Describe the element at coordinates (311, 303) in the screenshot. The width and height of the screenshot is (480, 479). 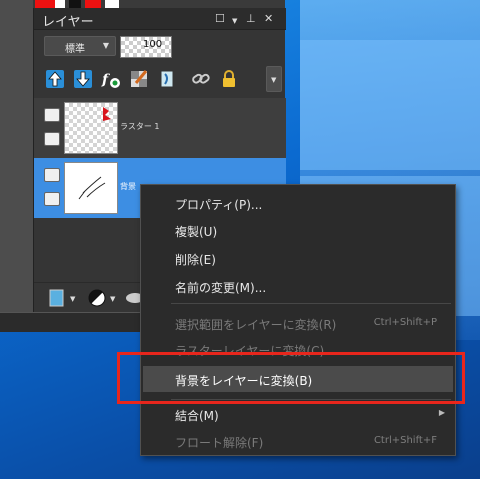
I see `menu-separator` at that location.